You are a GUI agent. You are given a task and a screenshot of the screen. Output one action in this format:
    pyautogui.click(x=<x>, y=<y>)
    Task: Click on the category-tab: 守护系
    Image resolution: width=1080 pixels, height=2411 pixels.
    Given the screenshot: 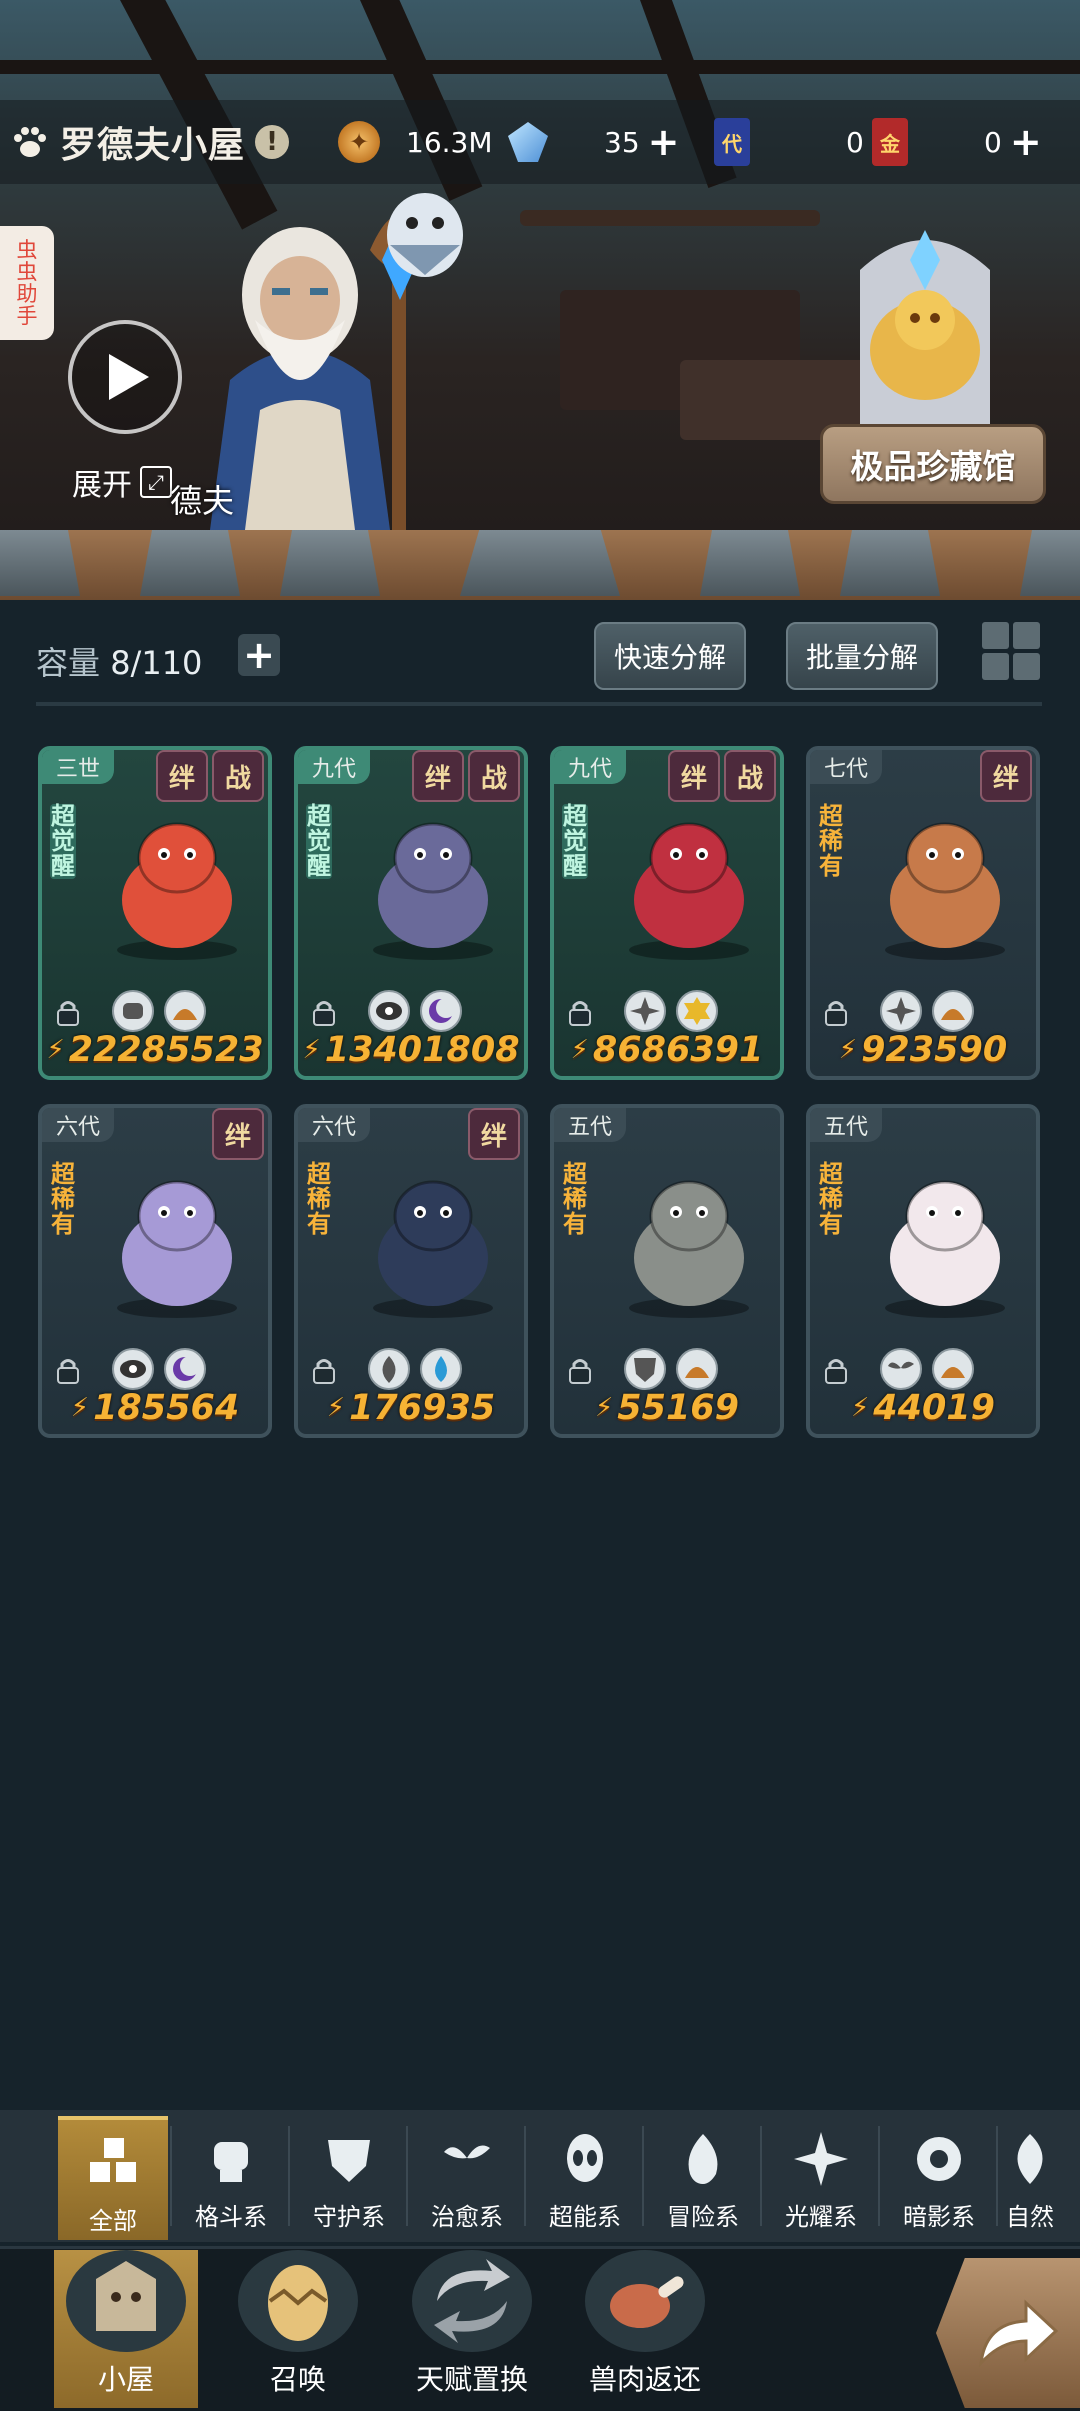 What is the action you would take?
    pyautogui.click(x=349, y=2176)
    